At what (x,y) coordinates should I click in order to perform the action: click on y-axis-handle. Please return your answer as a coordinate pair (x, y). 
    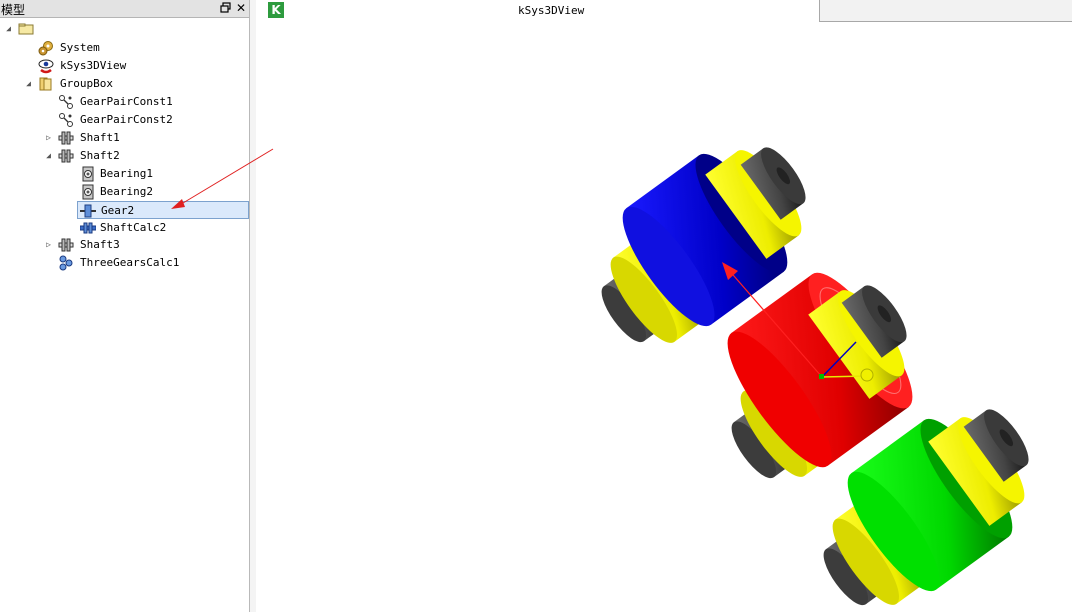
    Looking at the image, I should click on (867, 375).